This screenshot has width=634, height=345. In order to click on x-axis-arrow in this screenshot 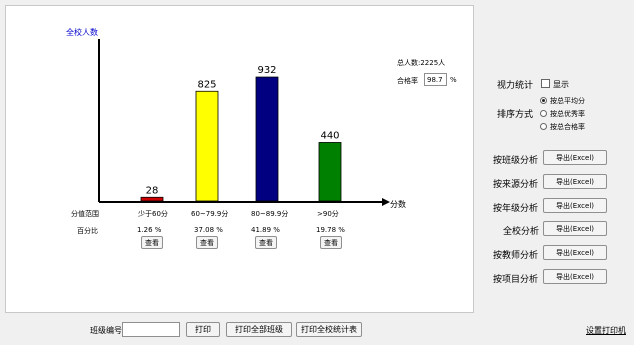, I will do `click(386, 202)`.